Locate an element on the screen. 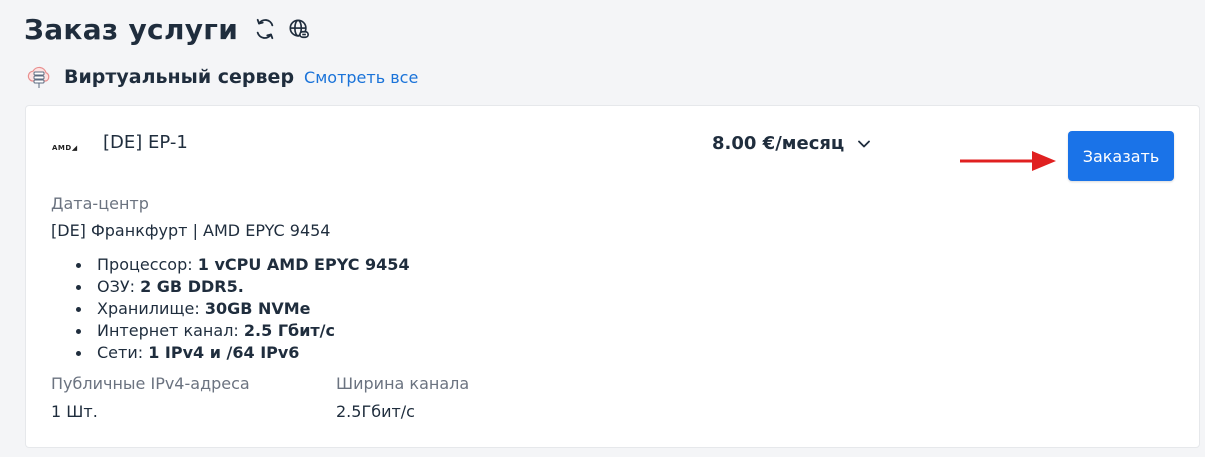 The image size is (1205, 457). refresh-icon is located at coordinates (265, 29).